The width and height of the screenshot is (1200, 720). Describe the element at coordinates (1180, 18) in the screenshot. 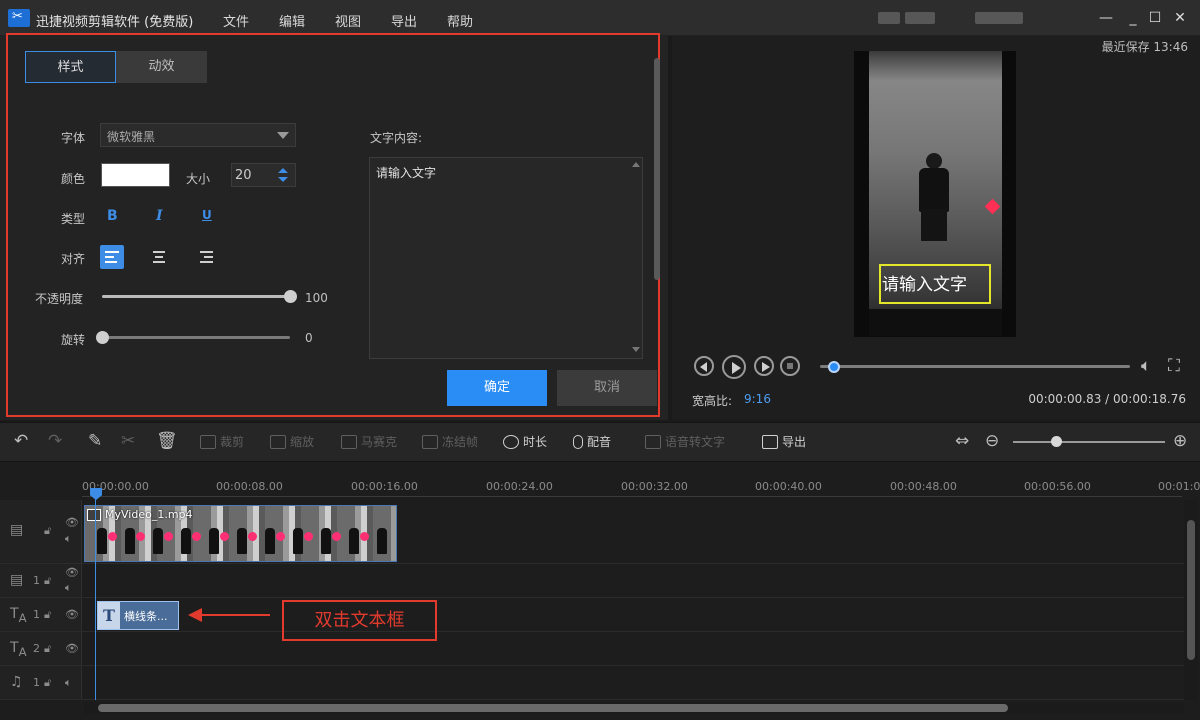

I see `close-icon: ✕` at that location.